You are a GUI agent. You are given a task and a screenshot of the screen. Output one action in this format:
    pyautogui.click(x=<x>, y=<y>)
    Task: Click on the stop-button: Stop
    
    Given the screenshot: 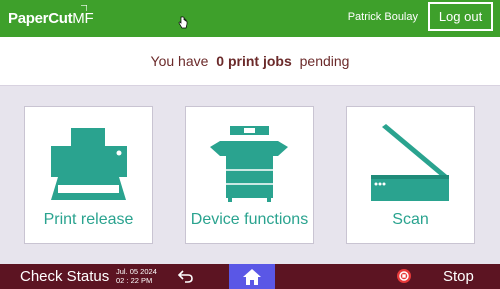 What is the action you would take?
    pyautogui.click(x=458, y=276)
    